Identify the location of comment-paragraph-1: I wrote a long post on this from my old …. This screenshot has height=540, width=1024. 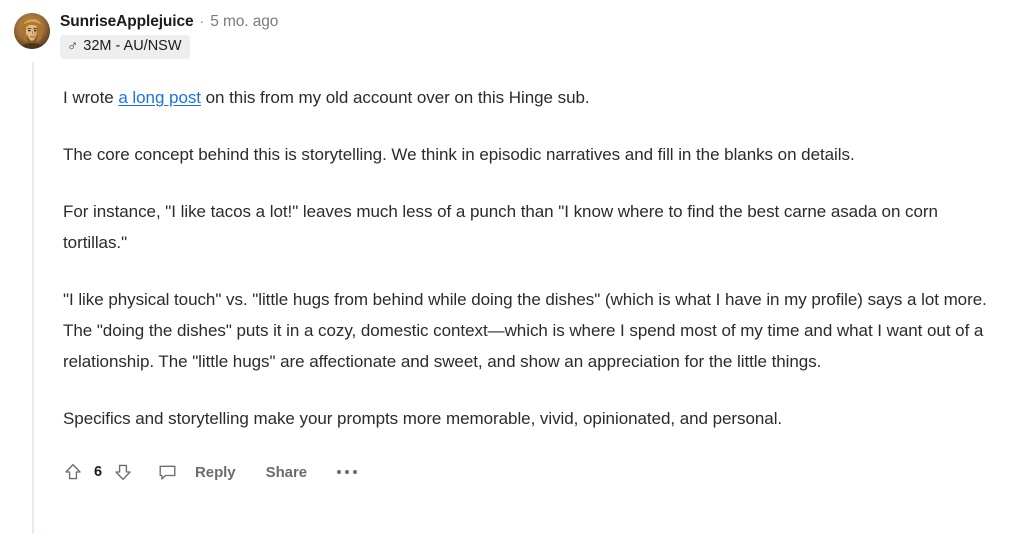
(531, 97).